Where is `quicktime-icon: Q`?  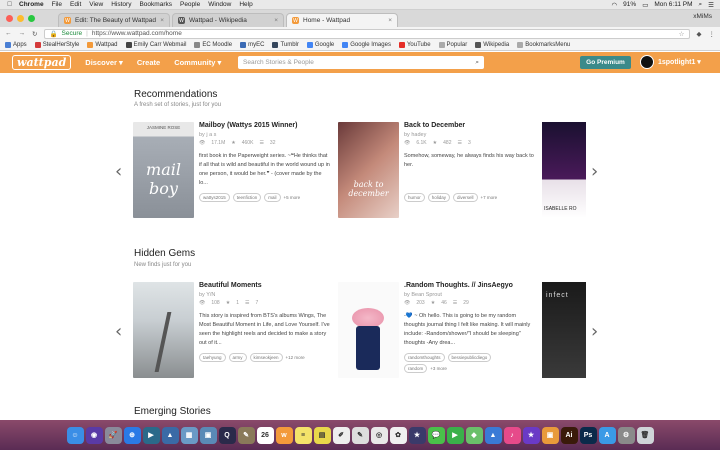
quicktime-icon: Q is located at coordinates (227, 435).